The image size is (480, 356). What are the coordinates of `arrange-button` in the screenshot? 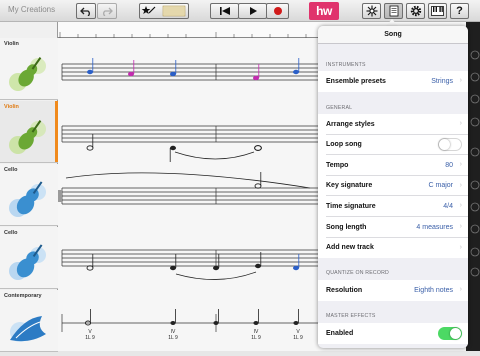 It's located at (164, 11).